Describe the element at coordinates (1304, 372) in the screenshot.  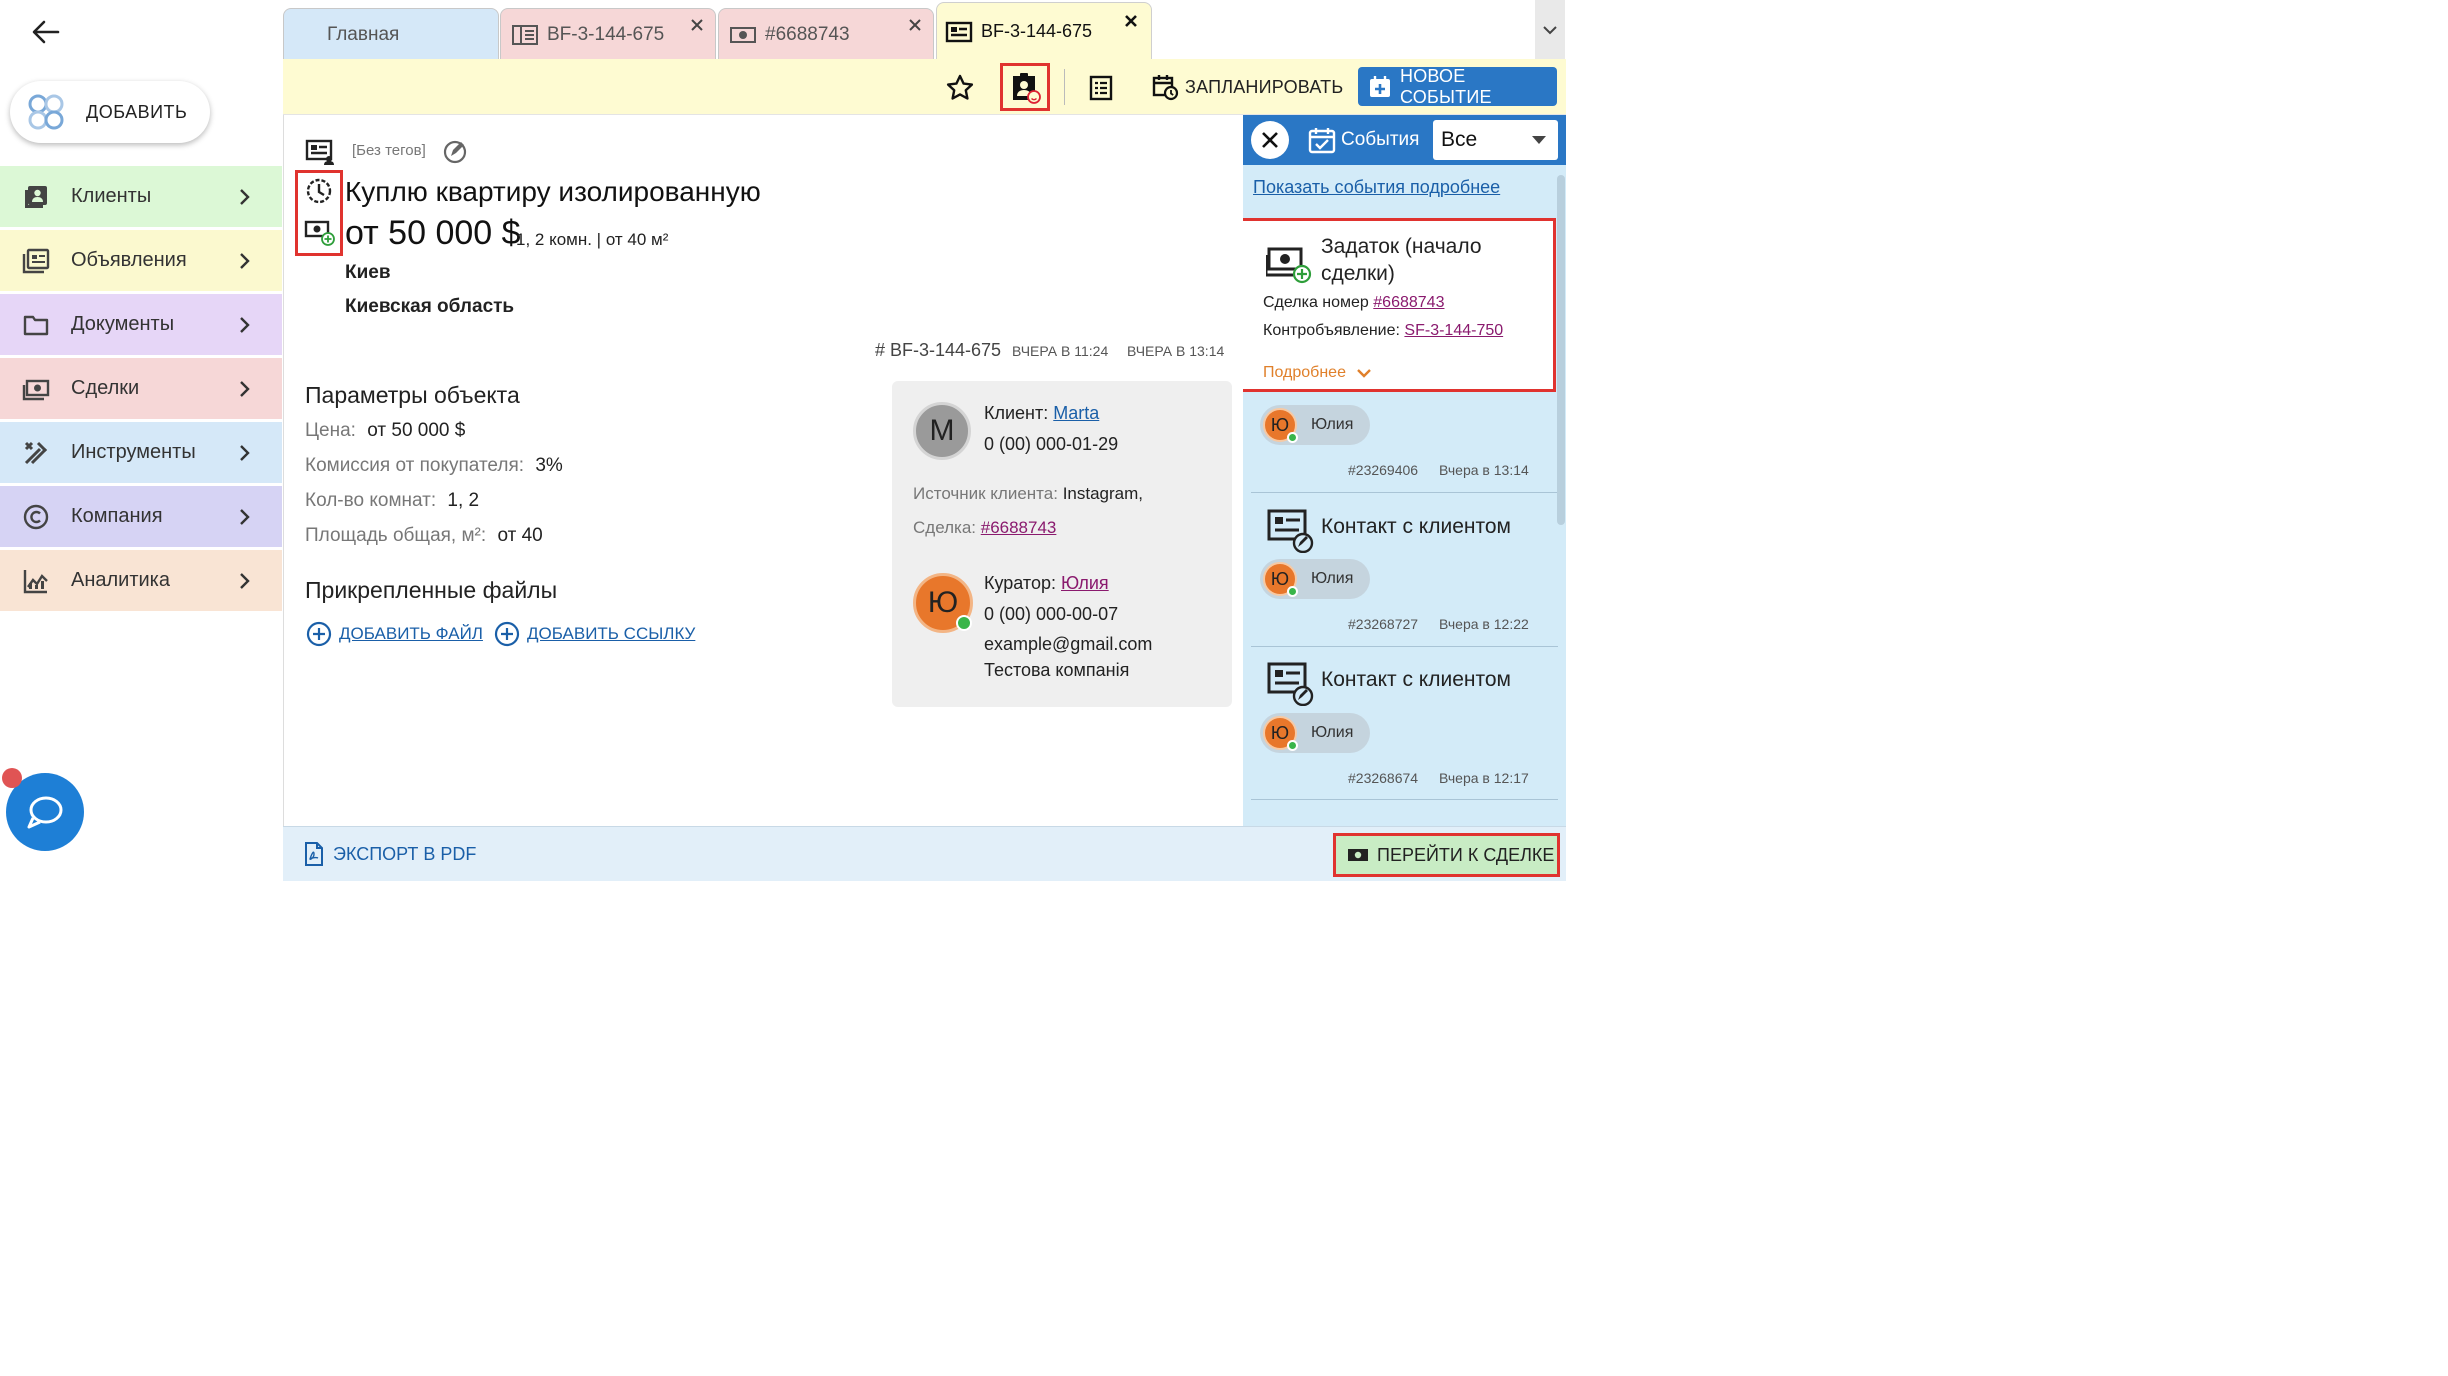
I see `deposit-more-label: Подробнее` at that location.